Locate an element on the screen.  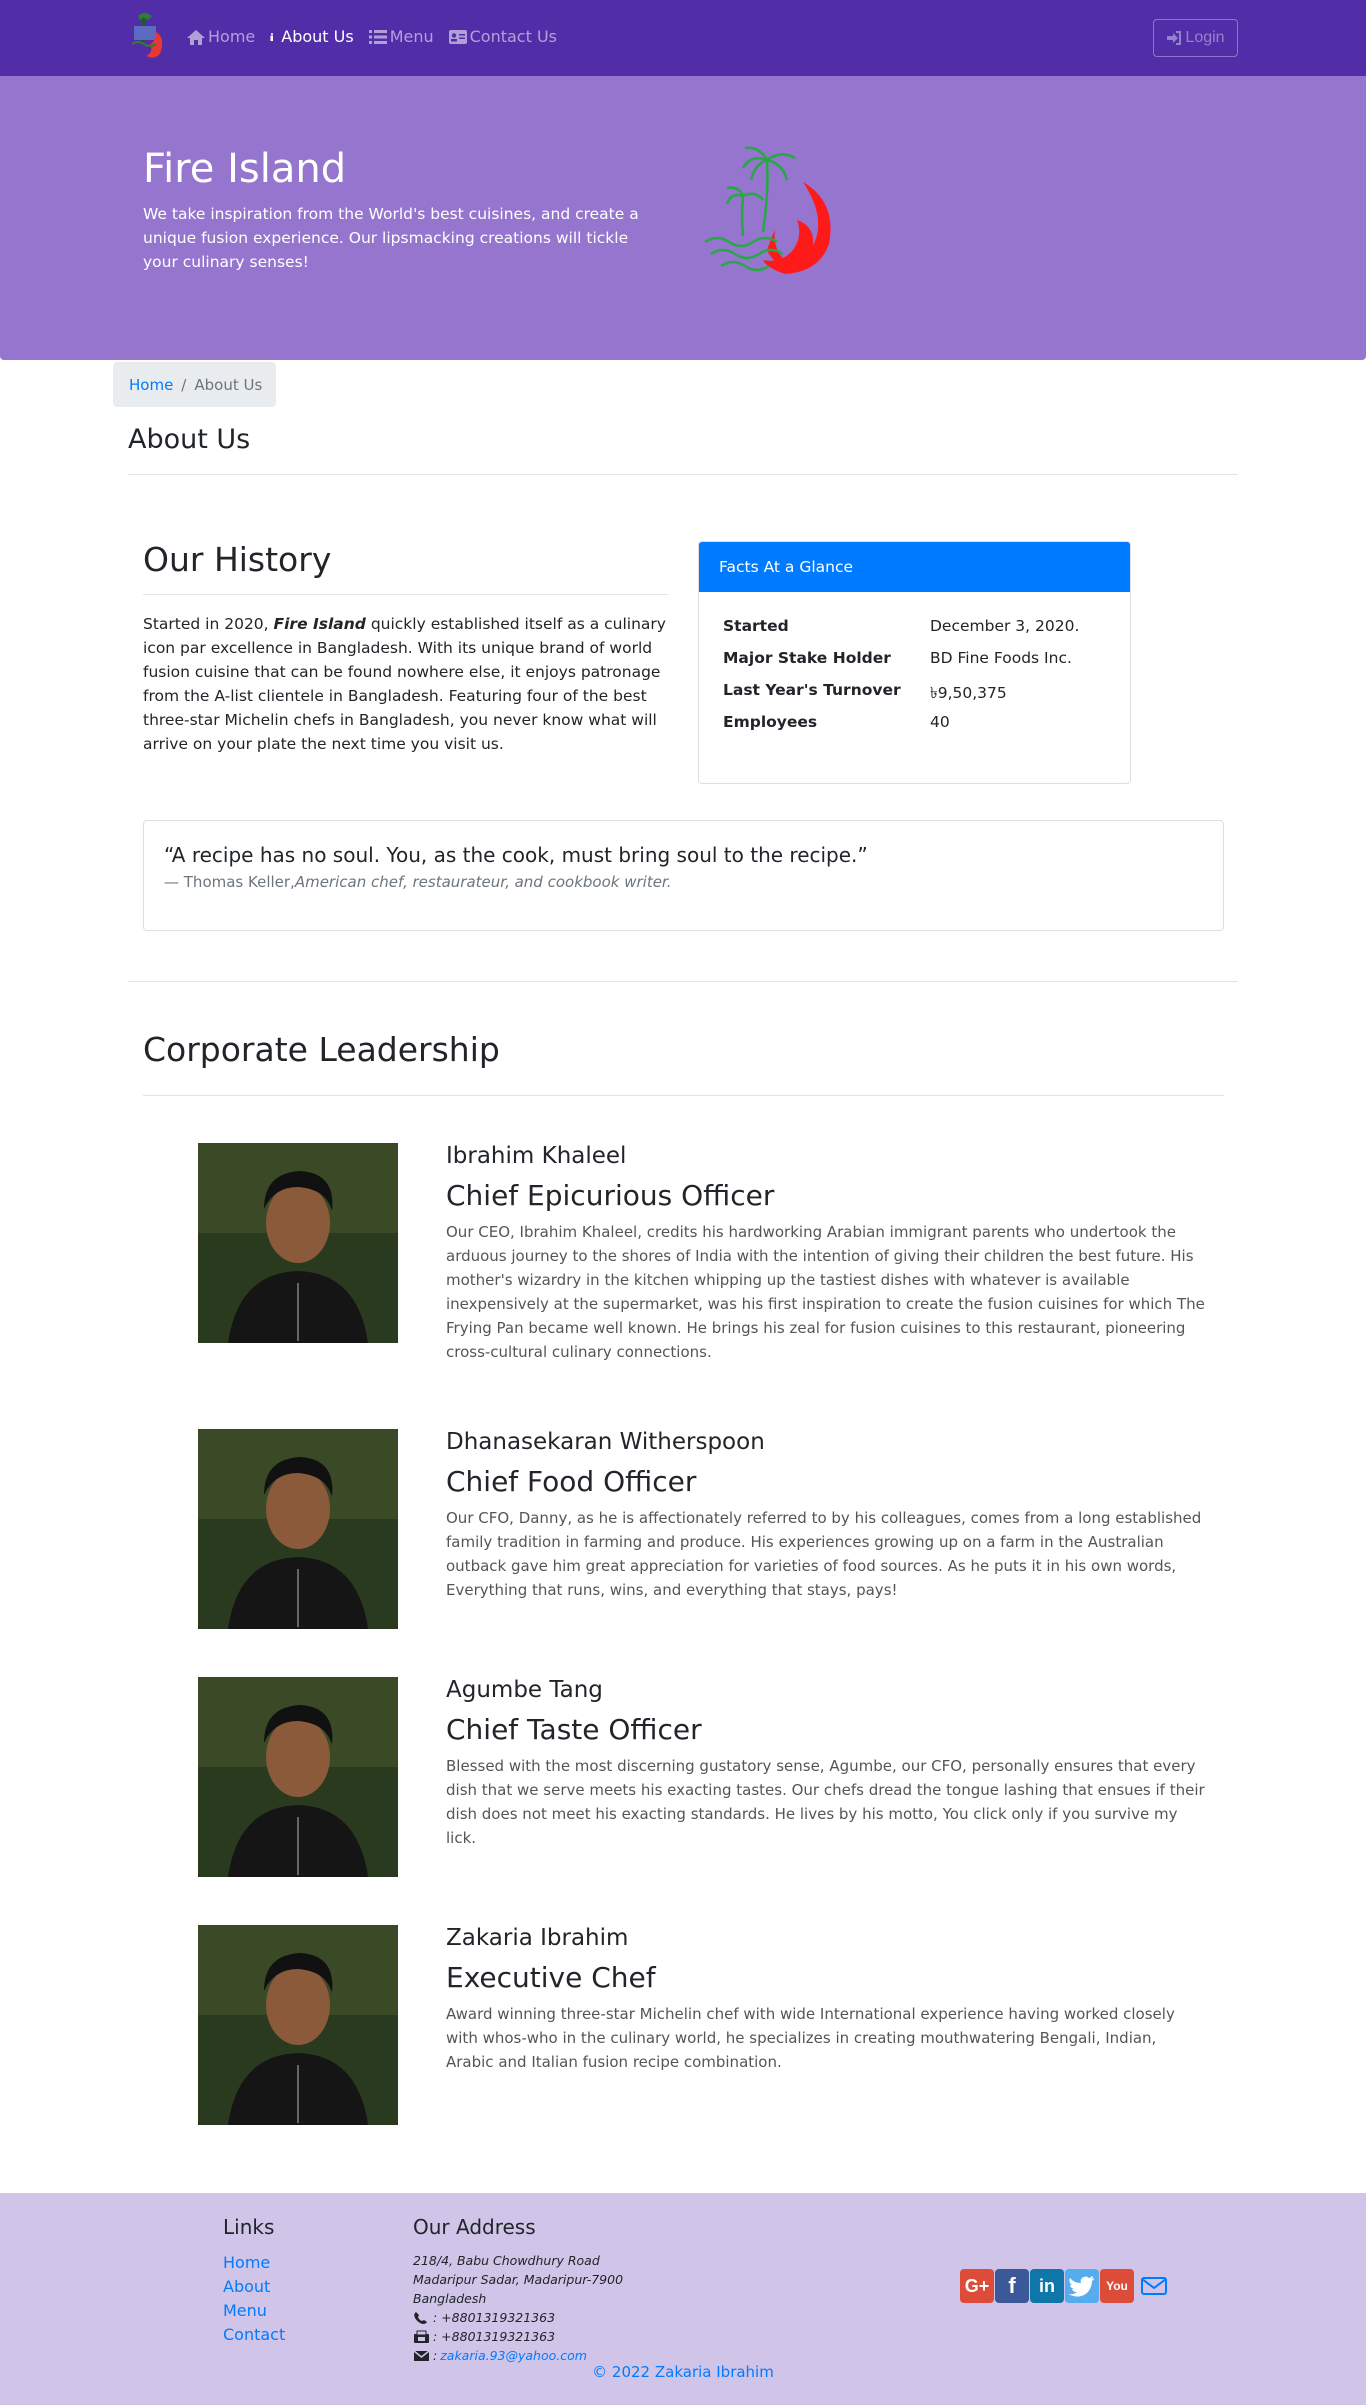
facts-header: Facts At a Glance is located at coordinates (914, 567).